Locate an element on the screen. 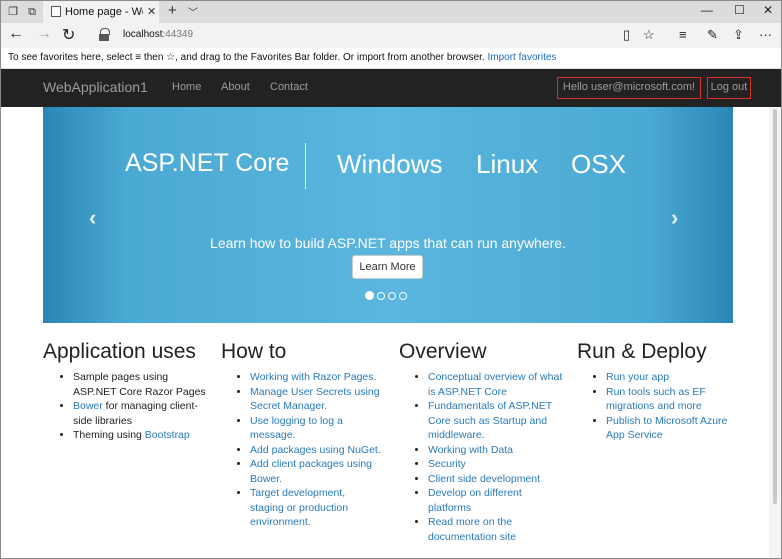 The height and width of the screenshot is (559, 782). scrollbar-thumb is located at coordinates (775, 306).